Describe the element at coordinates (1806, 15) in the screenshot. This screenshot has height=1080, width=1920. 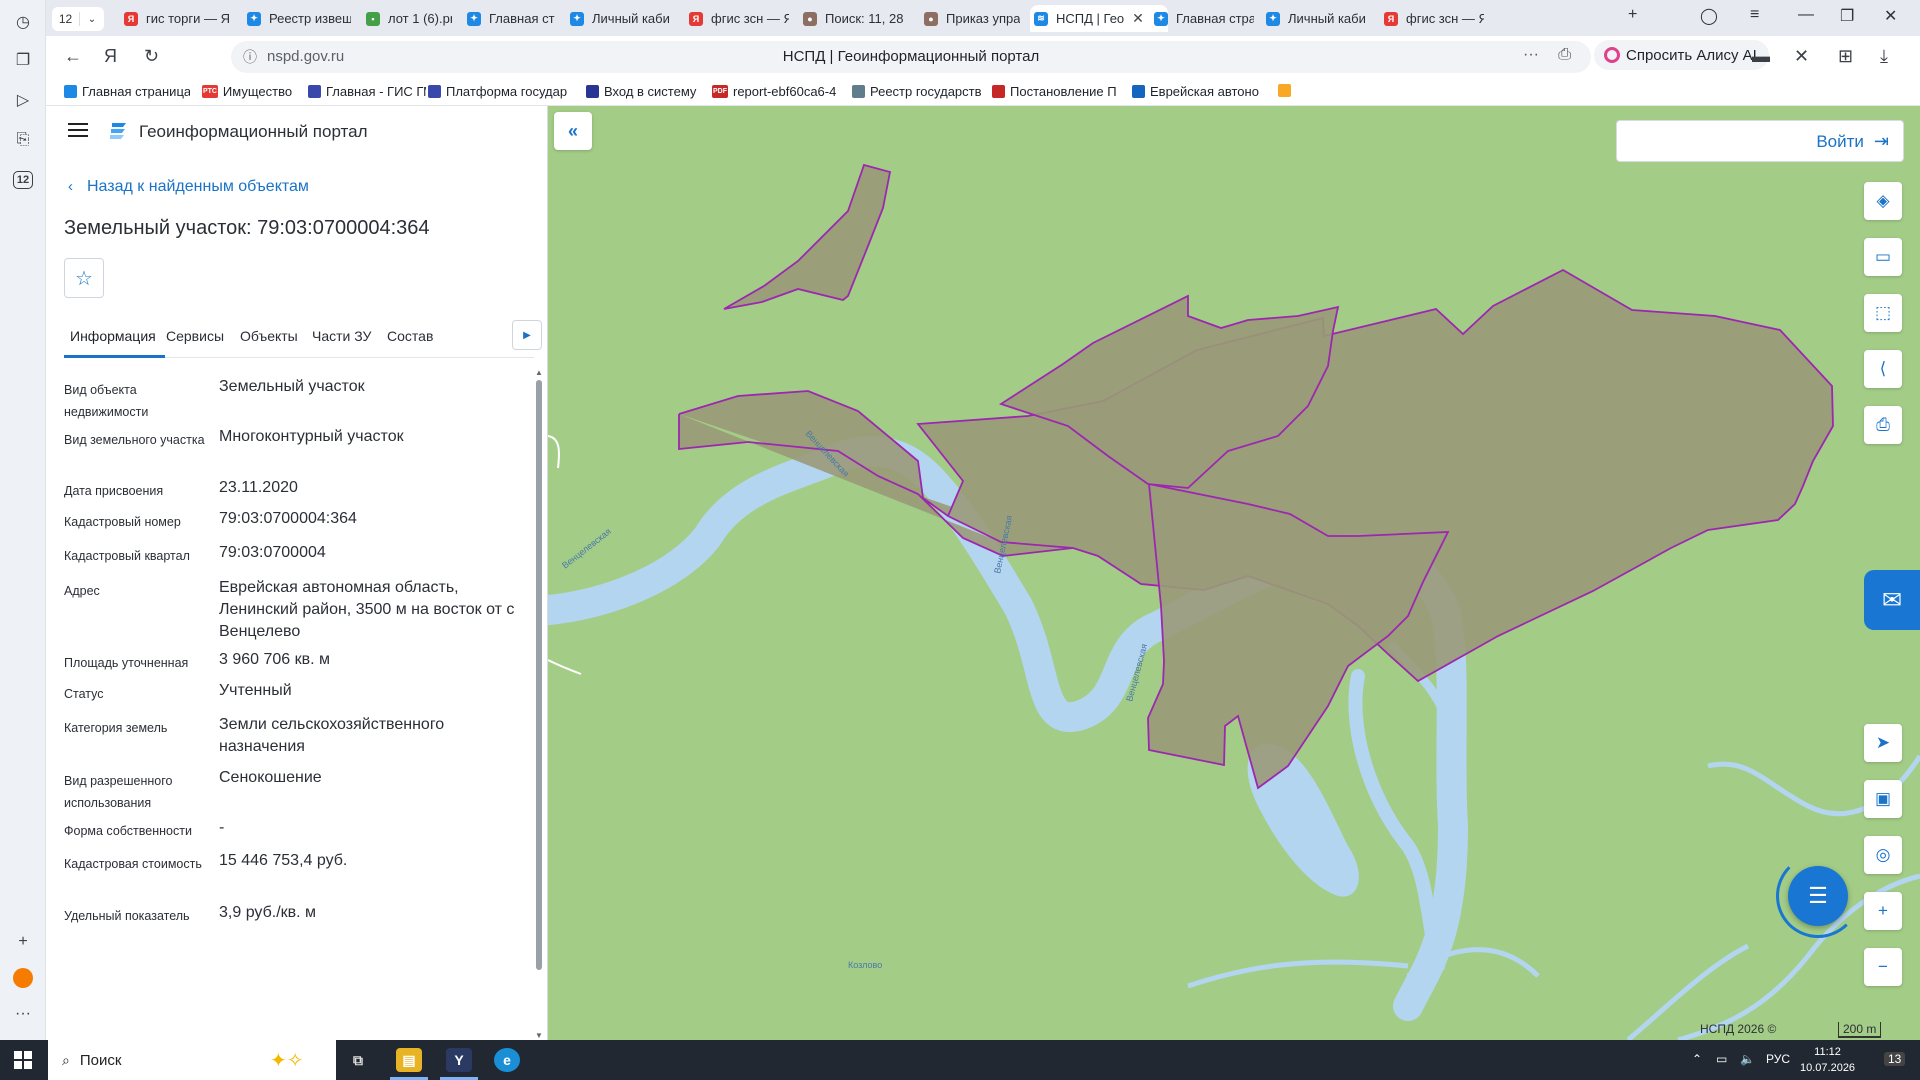
I see `minimize-icon: —` at that location.